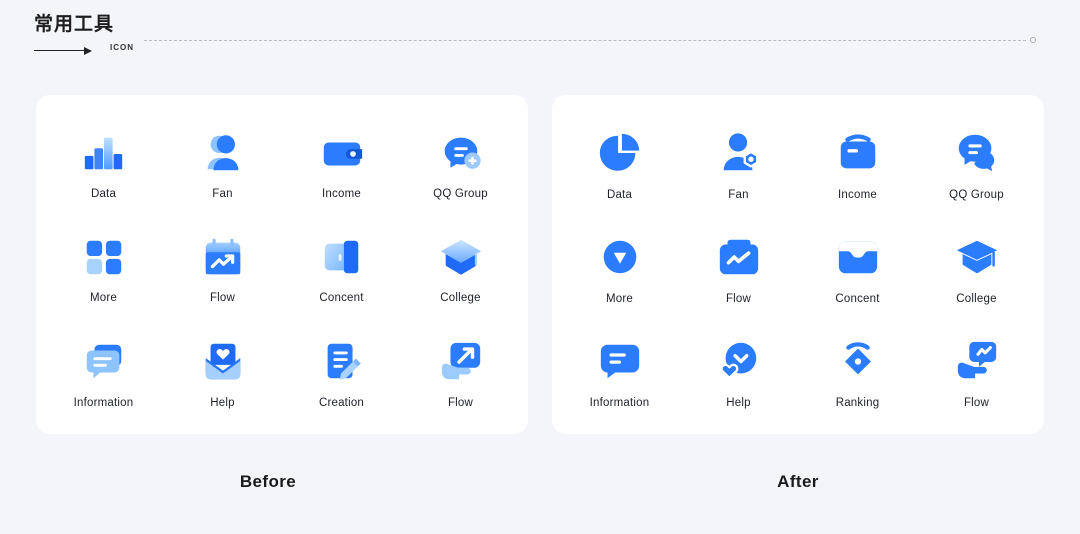  Describe the element at coordinates (976, 360) in the screenshot. I see `hand-chart-bubble-icon` at that location.